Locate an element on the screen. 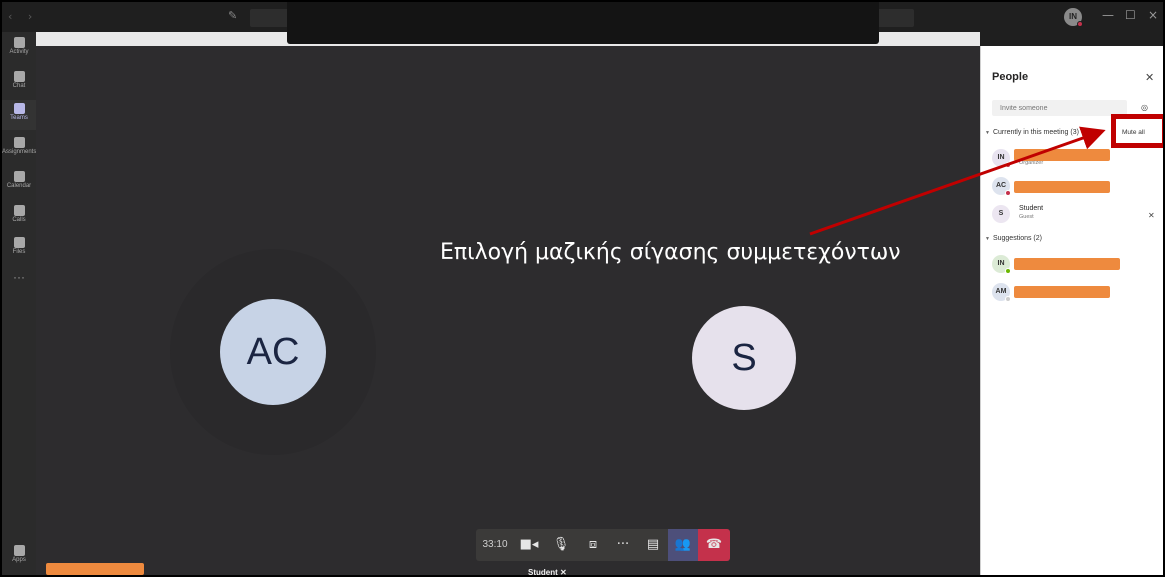 The height and width of the screenshot is (577, 1165). rail-item-assignments: Assignments is located at coordinates (19, 149).